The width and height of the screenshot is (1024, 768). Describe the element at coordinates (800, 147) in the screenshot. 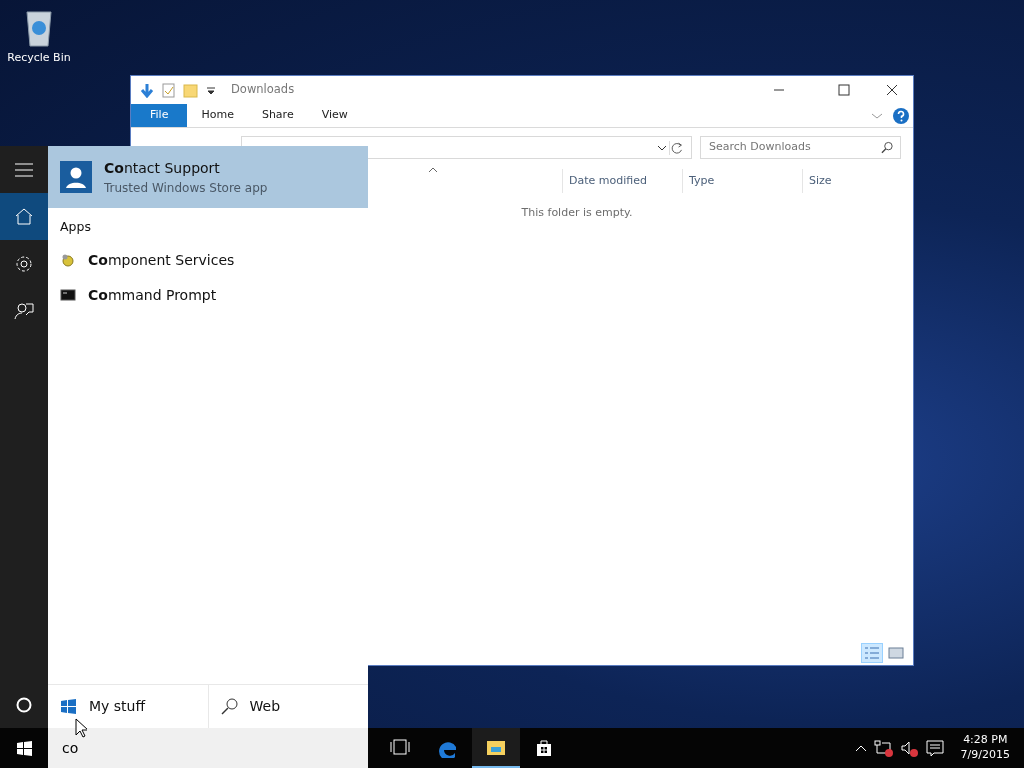

I see `search-field: Search Downloads` at that location.